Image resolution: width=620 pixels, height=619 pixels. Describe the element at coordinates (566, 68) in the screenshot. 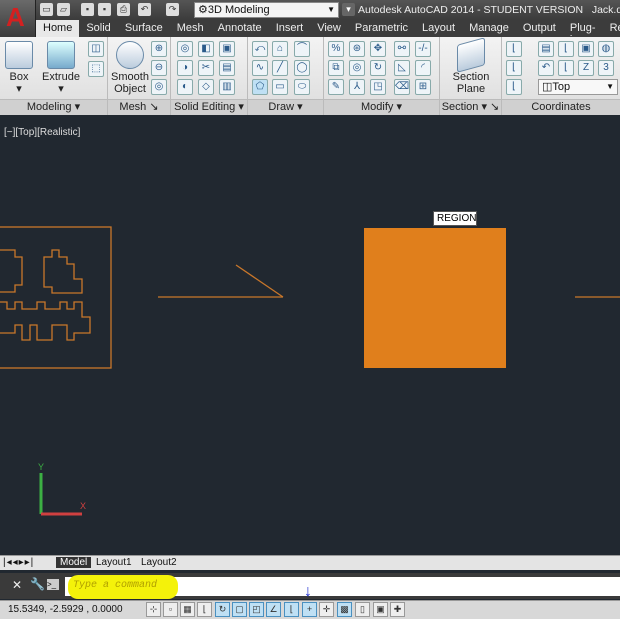

I see `ucs-y-icon: ⌊` at that location.